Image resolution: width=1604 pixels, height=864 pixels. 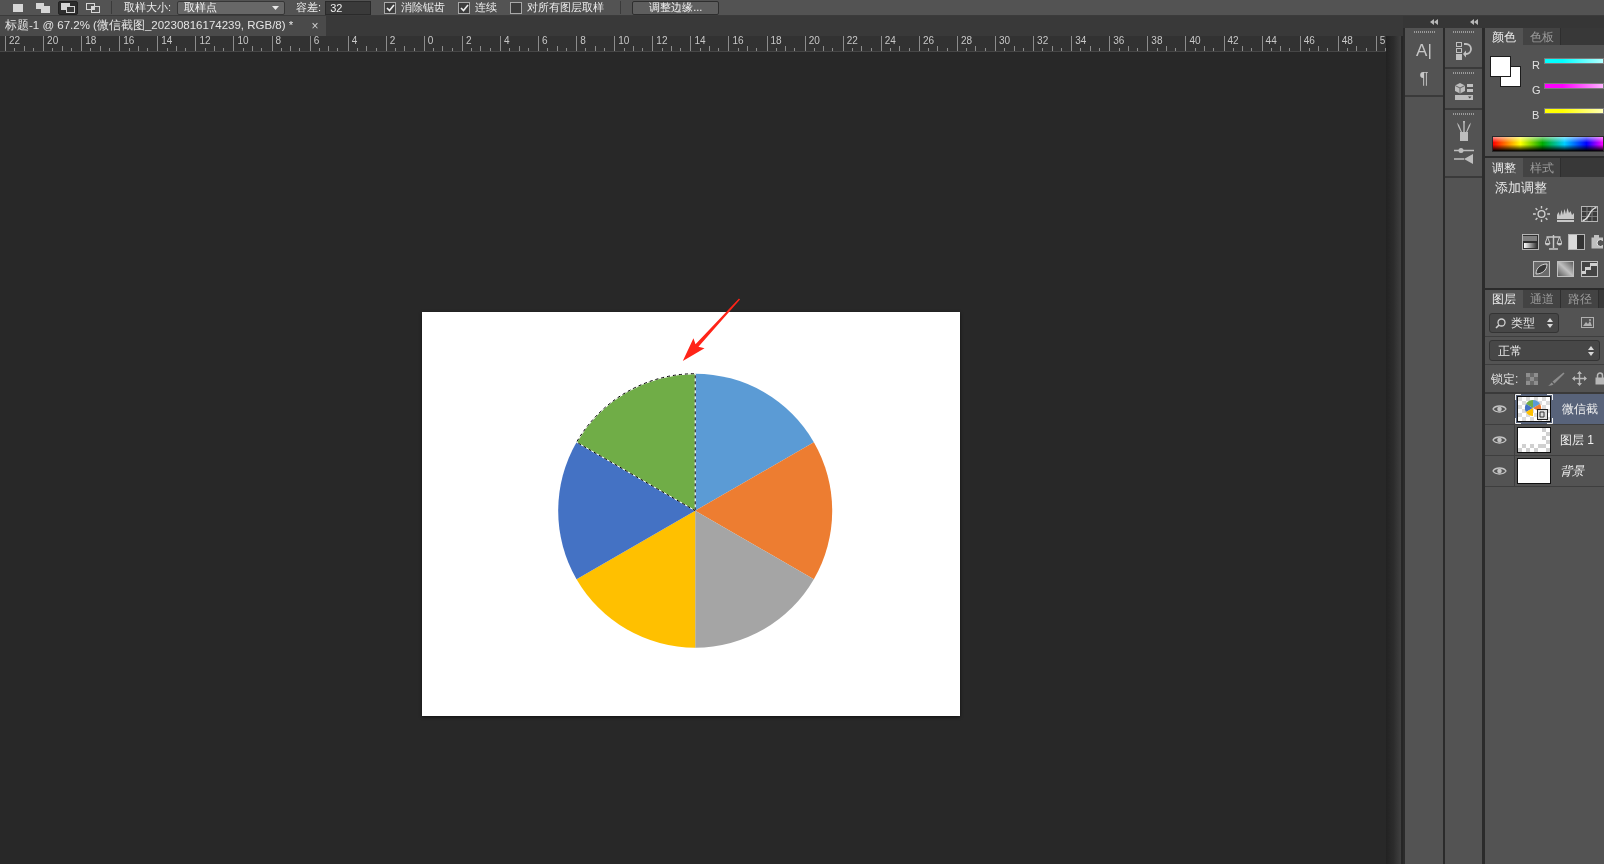 What do you see at coordinates (315, 26) in the screenshot?
I see `close-button: ×` at bounding box center [315, 26].